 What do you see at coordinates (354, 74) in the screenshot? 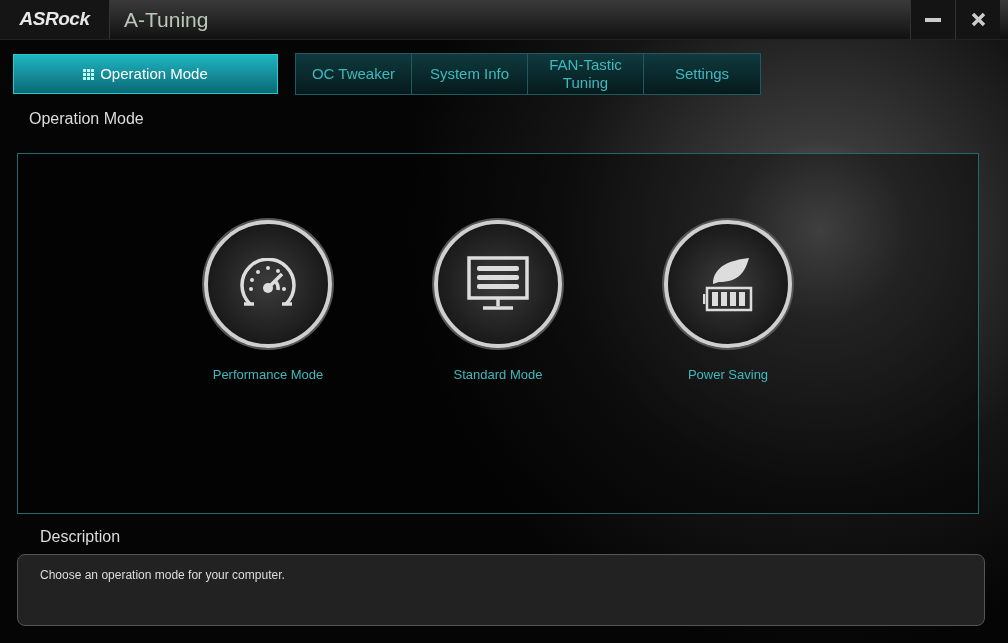
I see `tab: OC Tweaker` at bounding box center [354, 74].